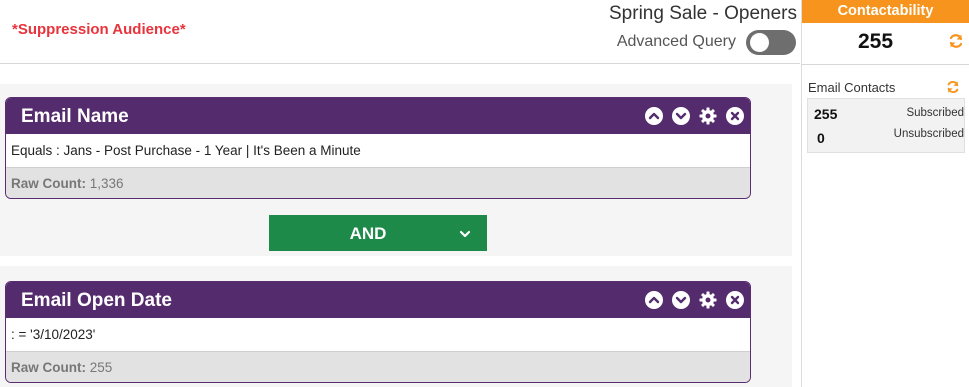 The height and width of the screenshot is (387, 969). I want to click on unsubscribed-count: 0, so click(821, 138).